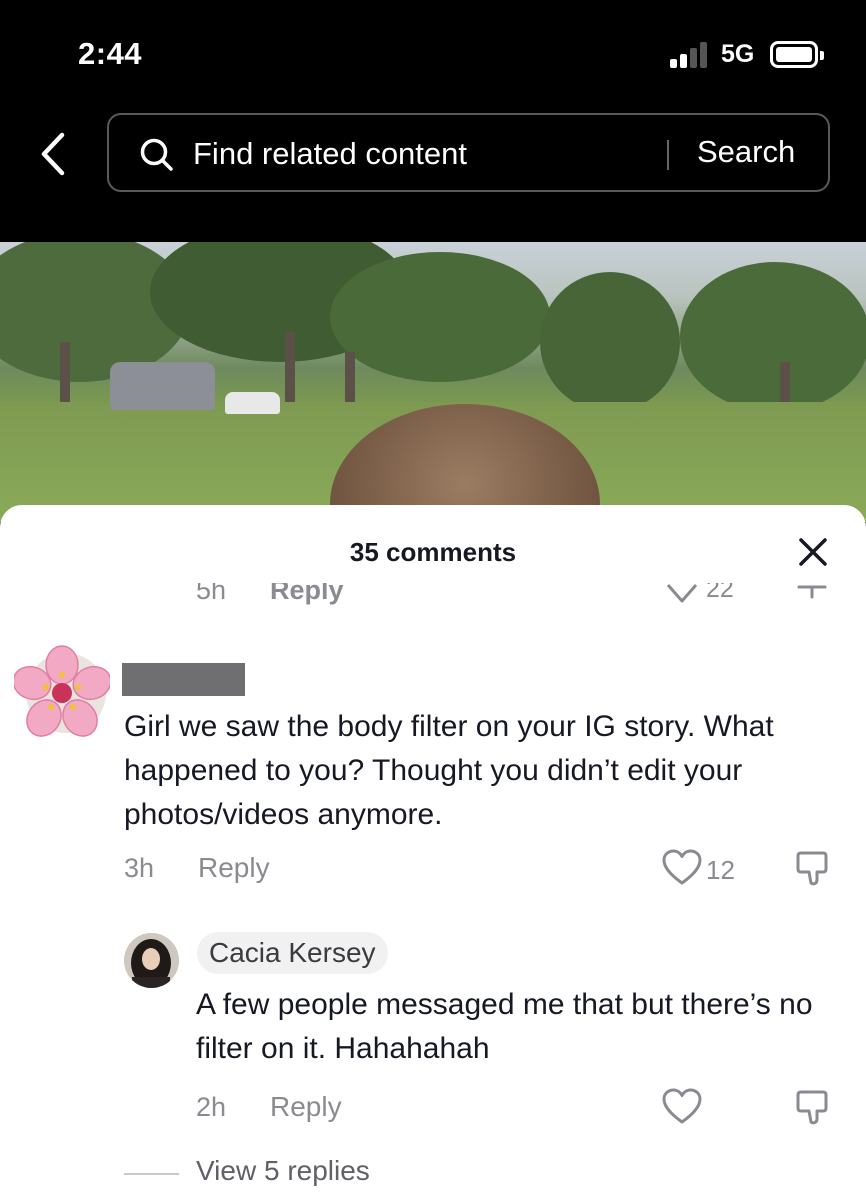 The width and height of the screenshot is (866, 1200). What do you see at coordinates (54, 154) in the screenshot?
I see `chevron-left-icon` at bounding box center [54, 154].